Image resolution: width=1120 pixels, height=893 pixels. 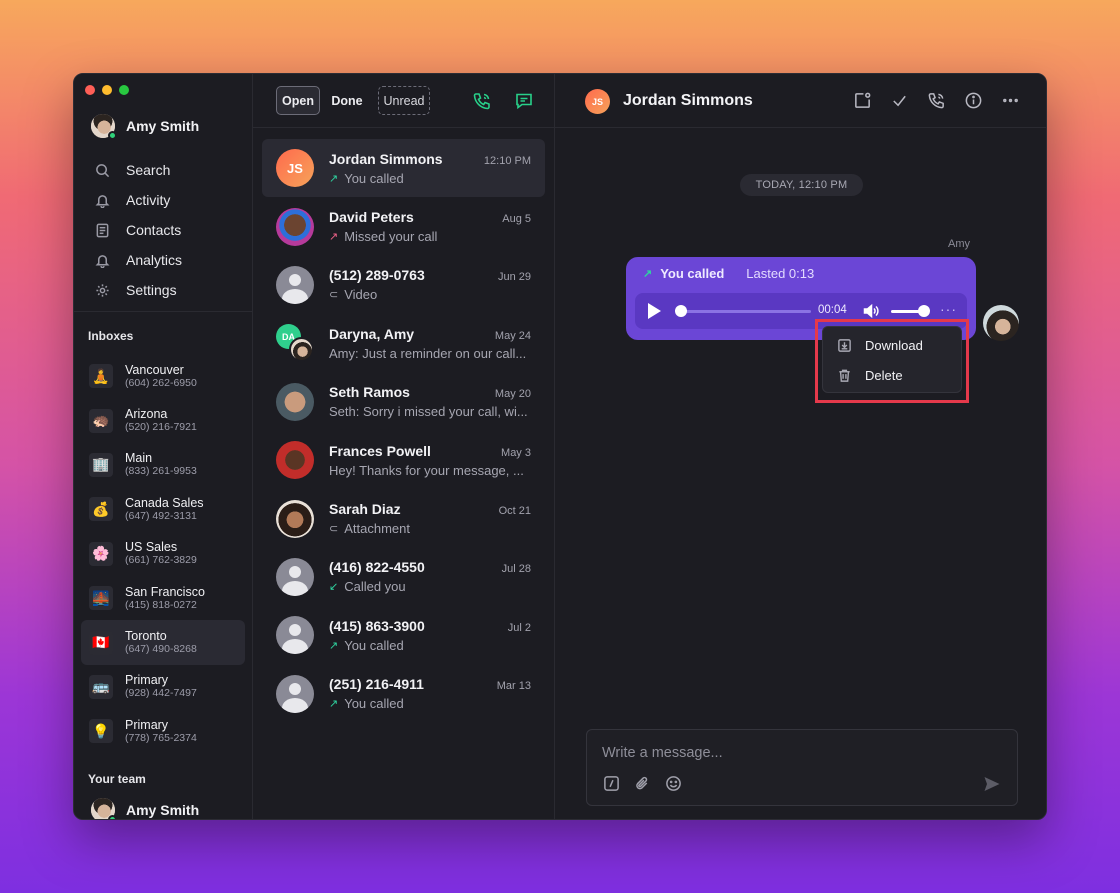 What do you see at coordinates (892, 345) in the screenshot?
I see `menu-item-download: Download` at bounding box center [892, 345].